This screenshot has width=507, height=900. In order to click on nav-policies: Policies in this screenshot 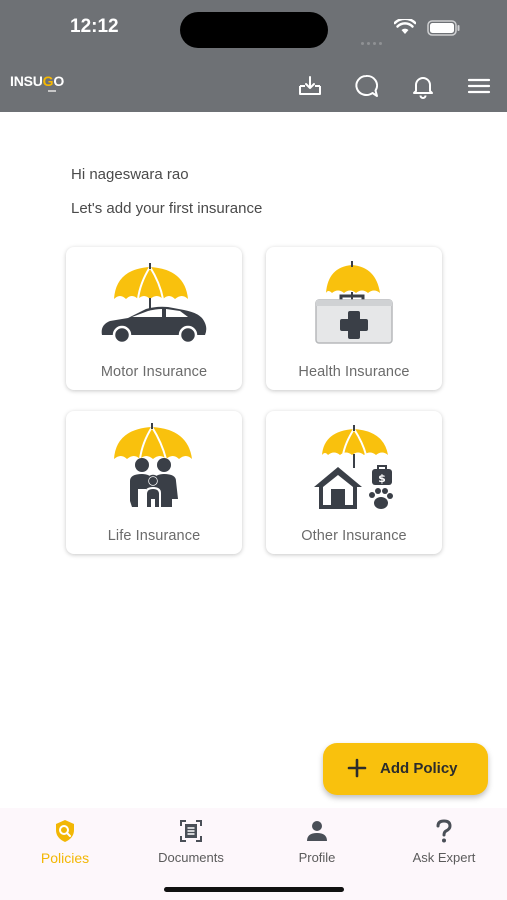, I will do `click(65, 842)`.